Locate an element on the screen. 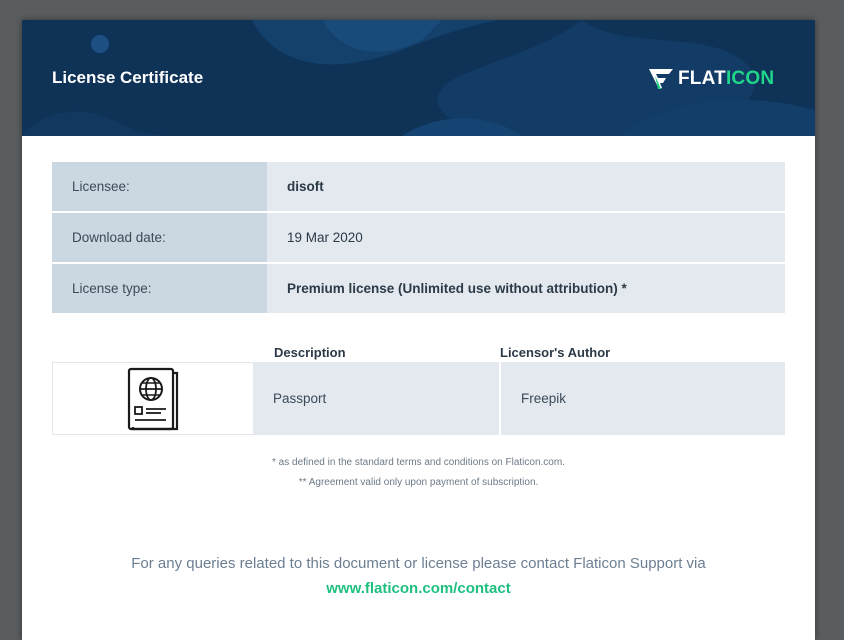 This screenshot has width=844, height=640. licensee-value: disoft is located at coordinates (526, 186).